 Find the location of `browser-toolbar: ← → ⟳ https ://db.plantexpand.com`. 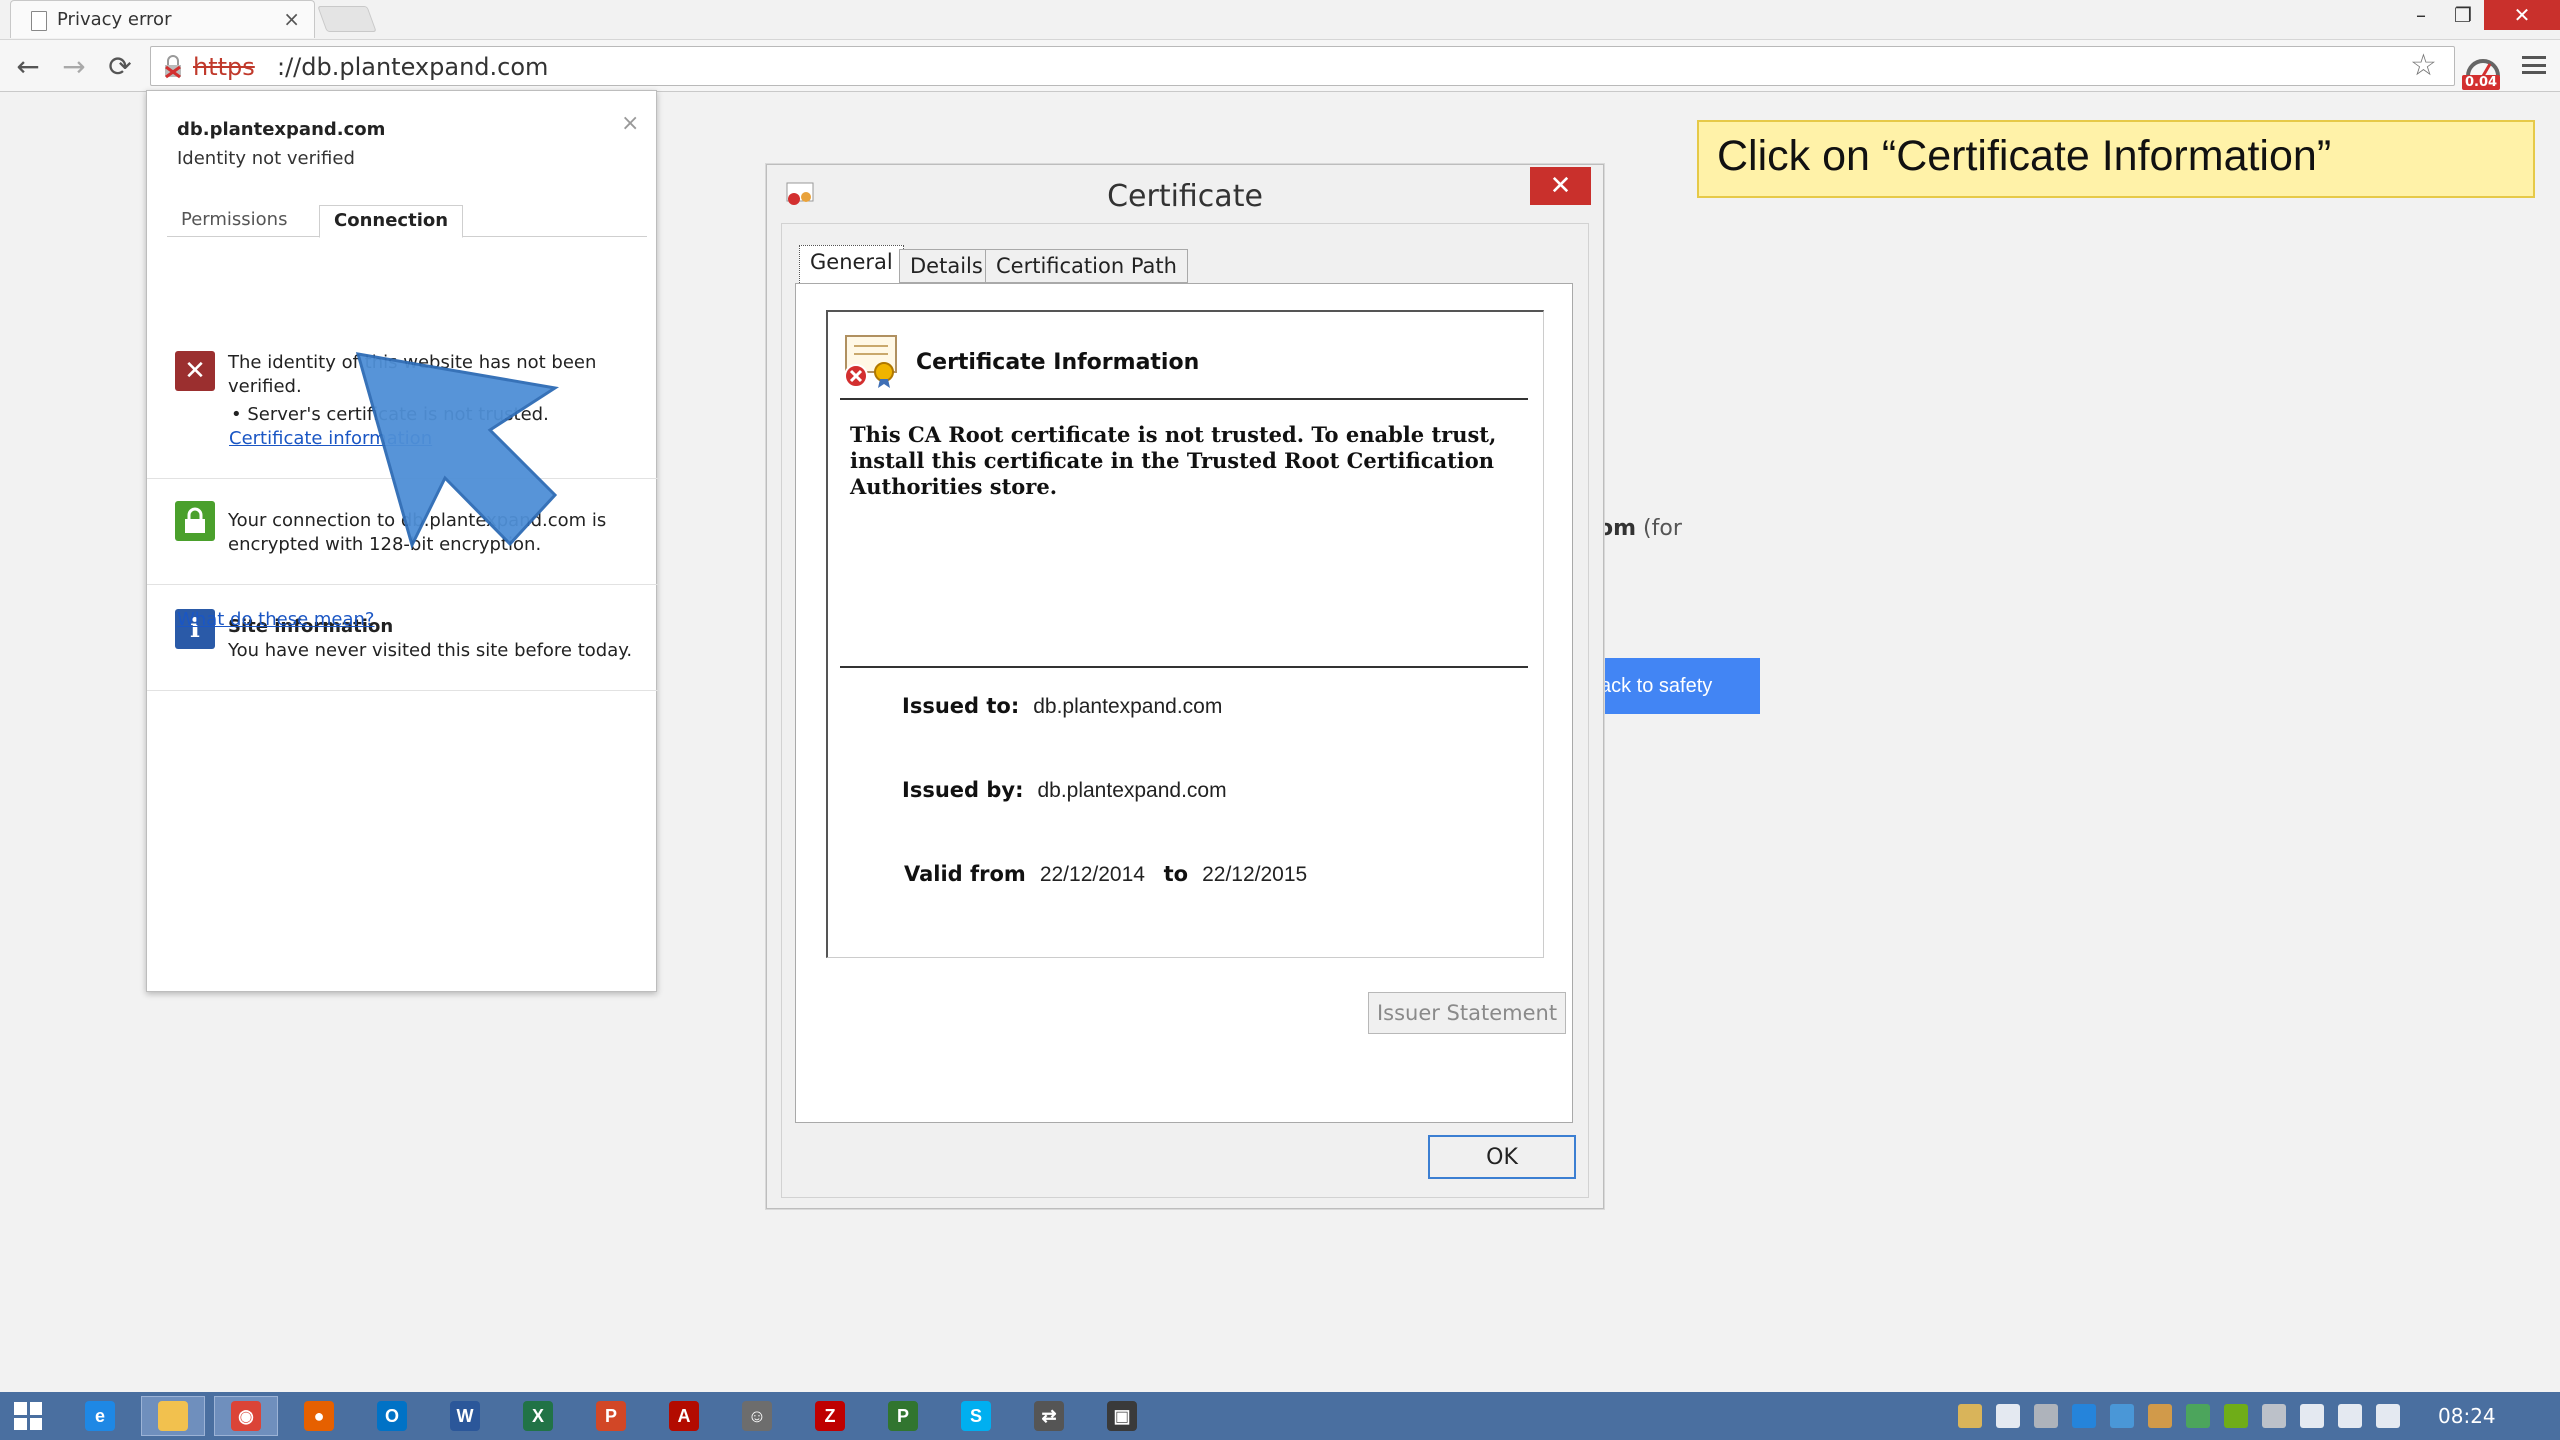

browser-toolbar: ← → ⟳ https ://db.plantexpand.com is located at coordinates (1280, 66).